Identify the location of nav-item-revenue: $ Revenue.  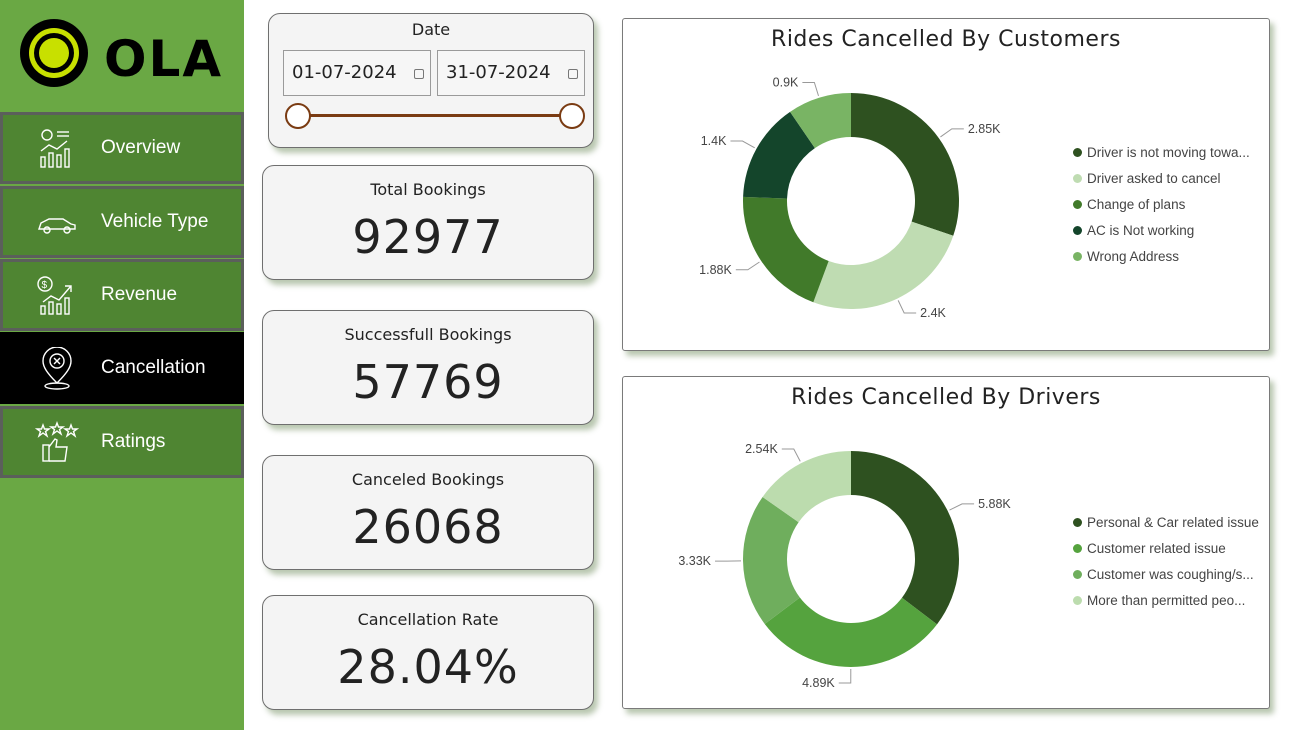
(122, 295).